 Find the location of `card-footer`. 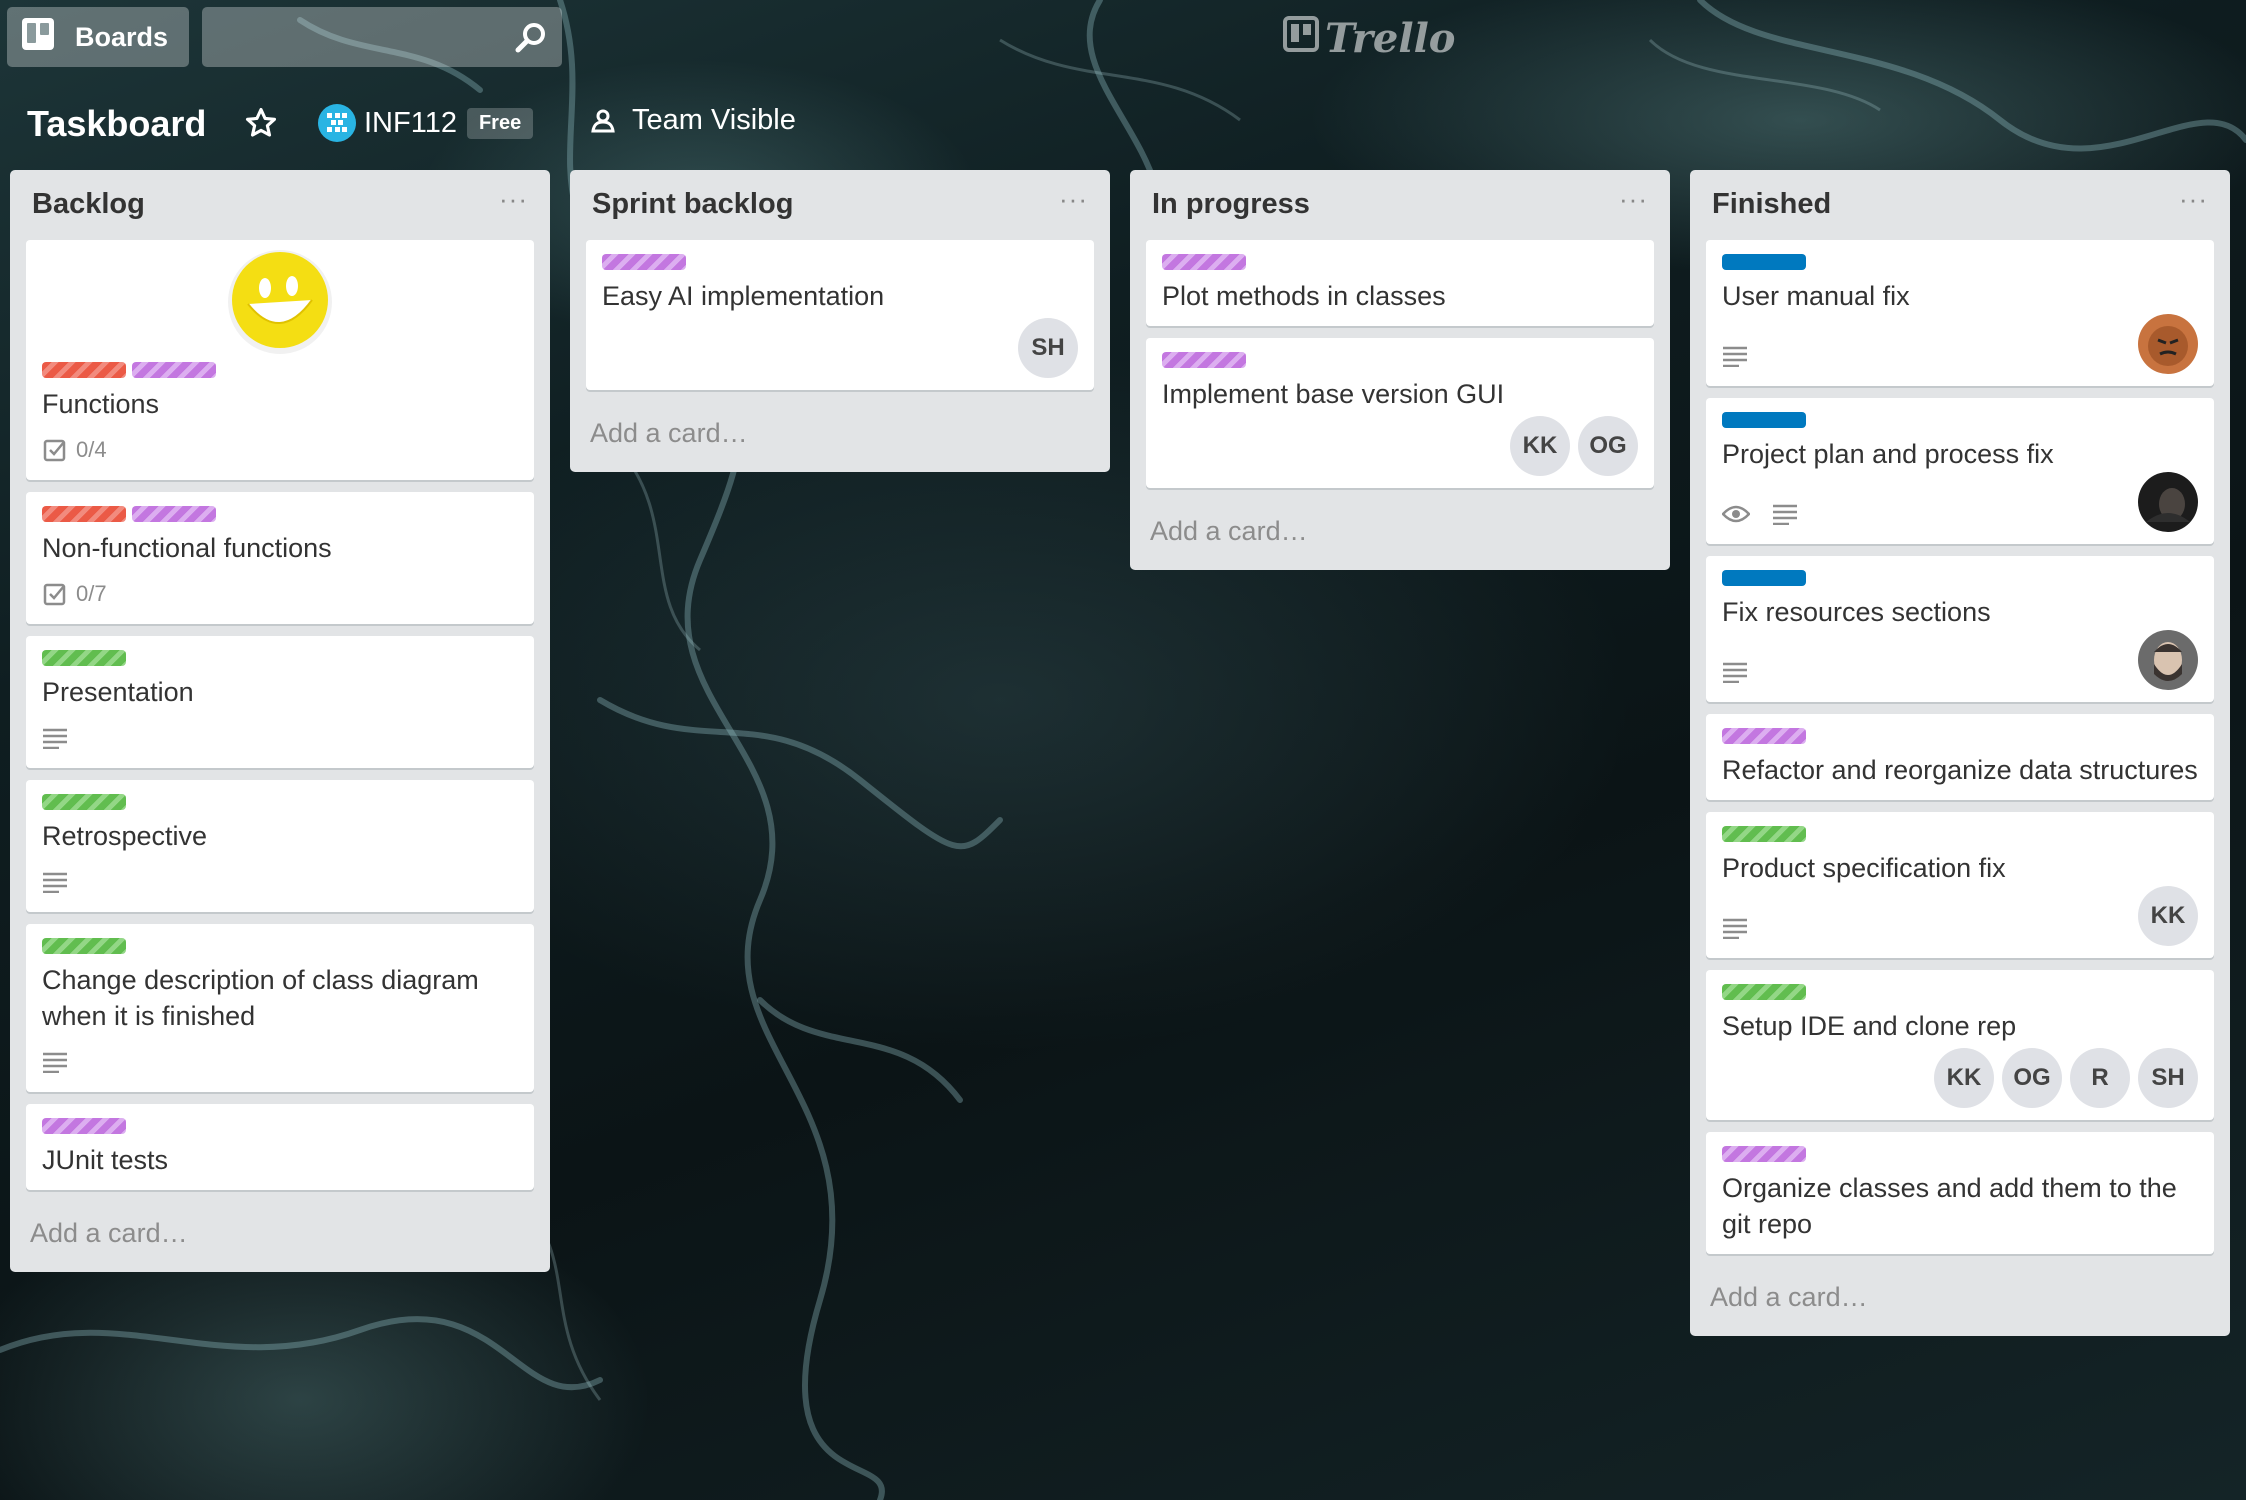

card-footer is located at coordinates (1960, 660).